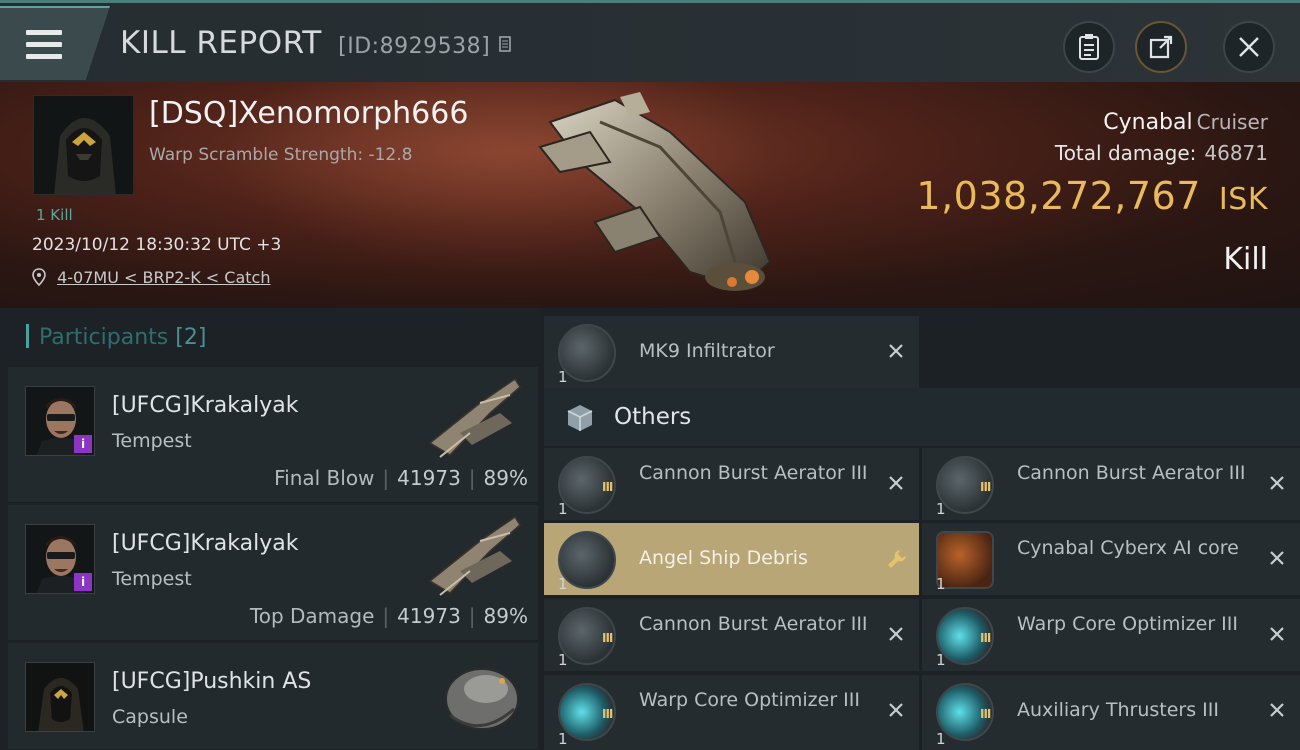 This screenshot has width=1300, height=750. What do you see at coordinates (1128, 548) in the screenshot?
I see `item-label: Cynabal Cyberx AI core` at bounding box center [1128, 548].